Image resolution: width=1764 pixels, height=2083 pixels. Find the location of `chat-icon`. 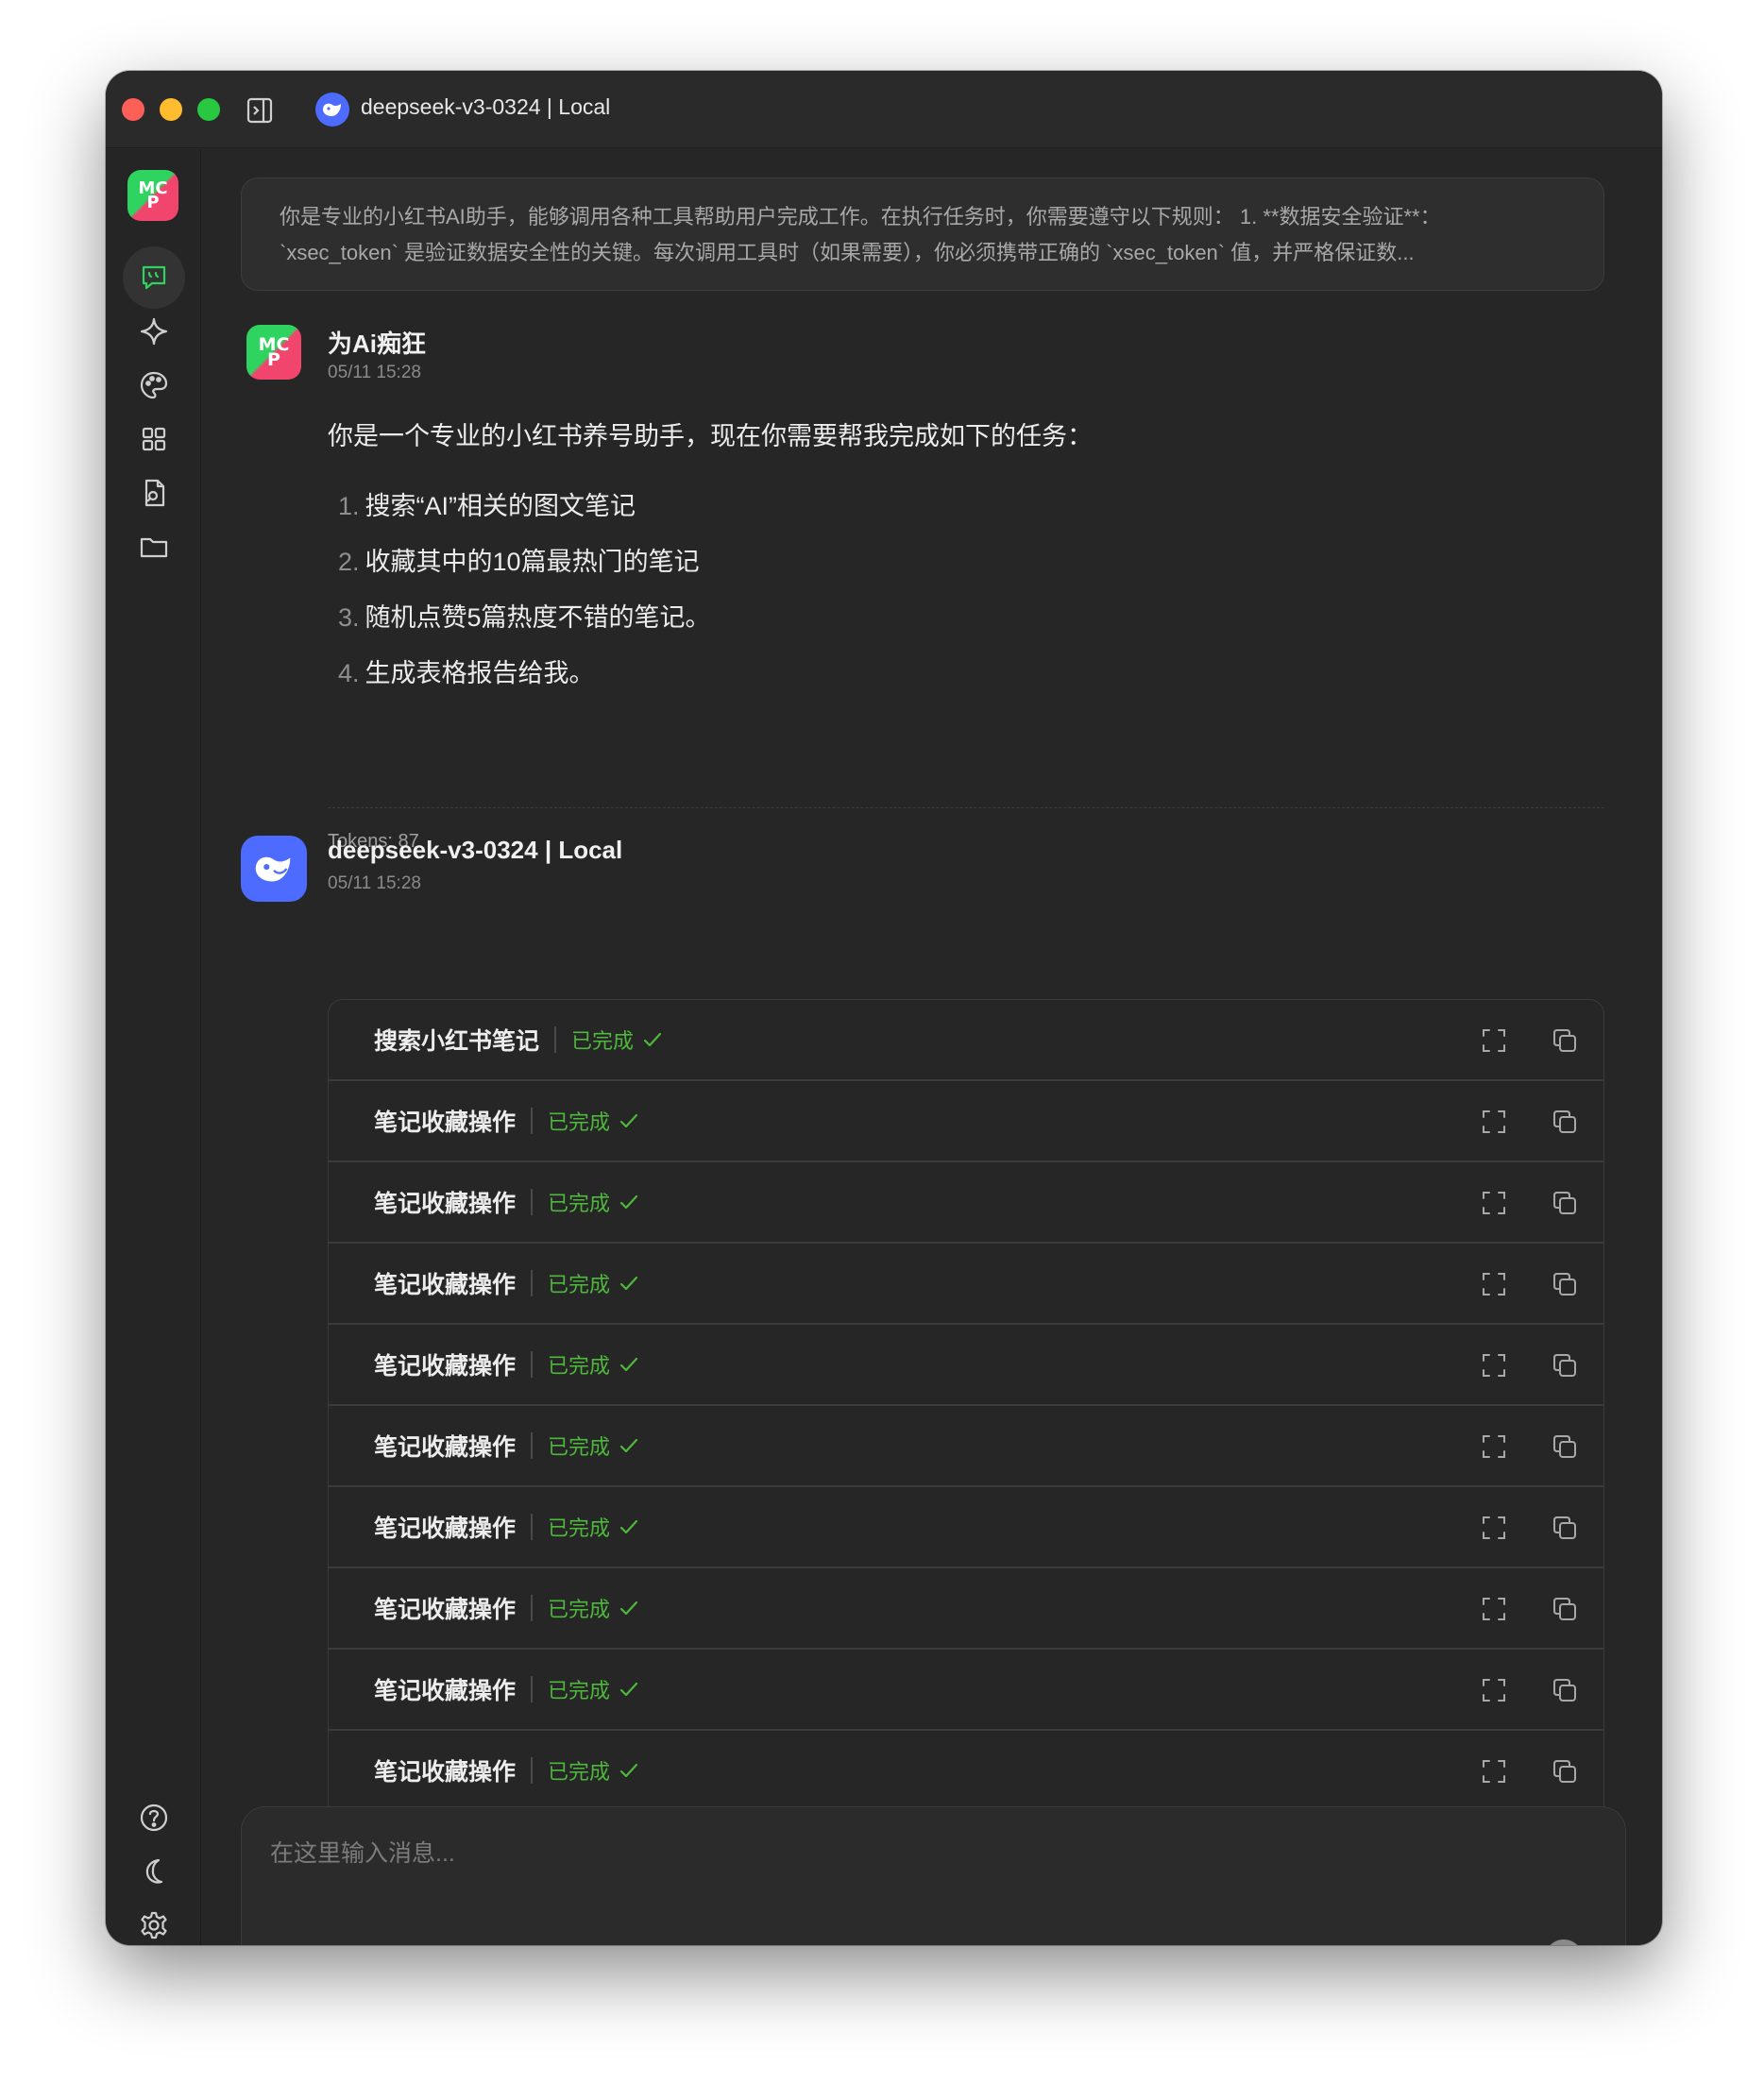

chat-icon is located at coordinates (154, 277).